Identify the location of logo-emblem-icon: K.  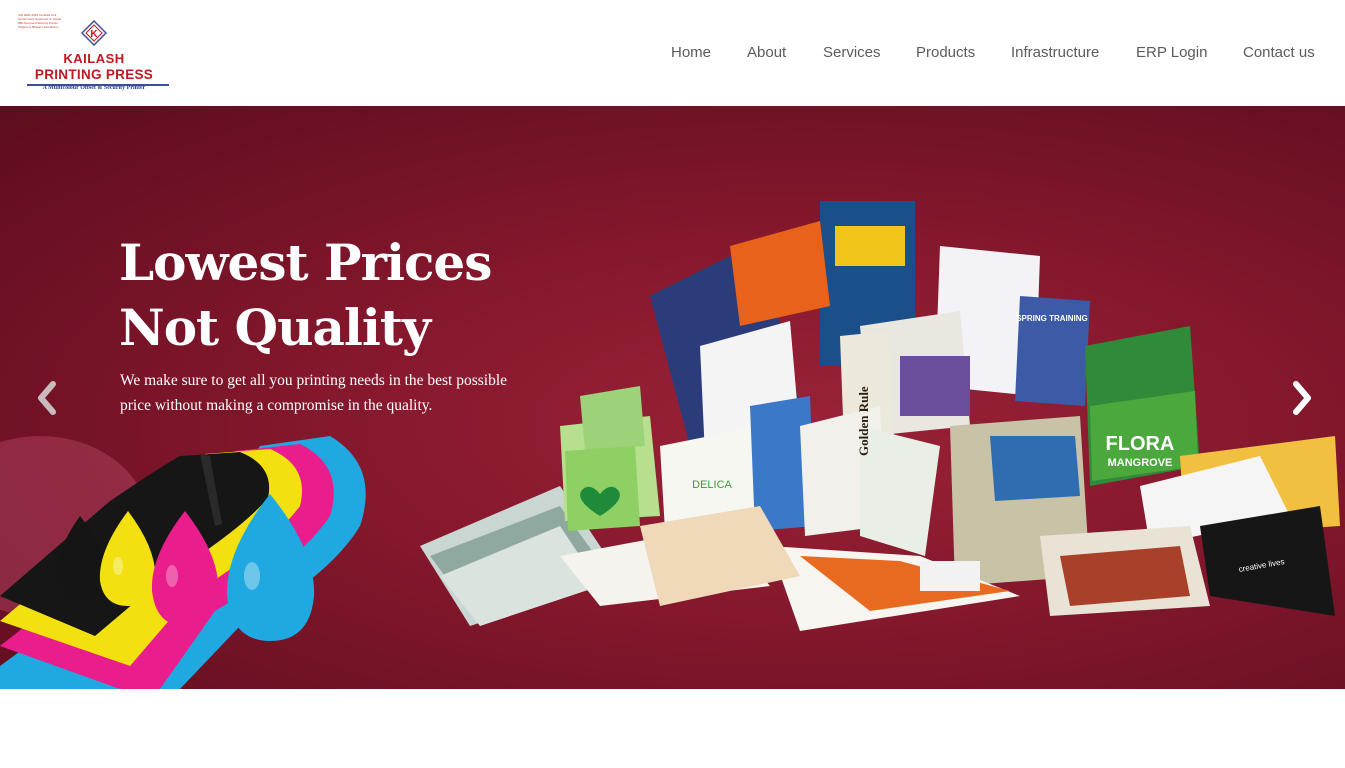
(94, 33).